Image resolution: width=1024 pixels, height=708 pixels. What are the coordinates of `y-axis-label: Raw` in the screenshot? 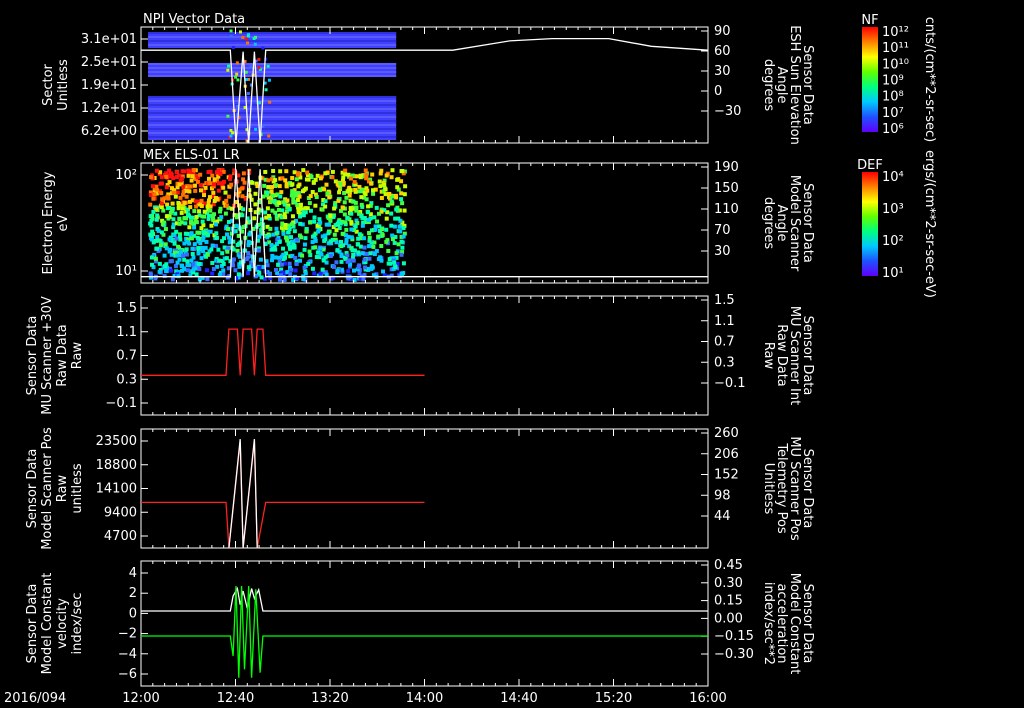 It's located at (62, 488).